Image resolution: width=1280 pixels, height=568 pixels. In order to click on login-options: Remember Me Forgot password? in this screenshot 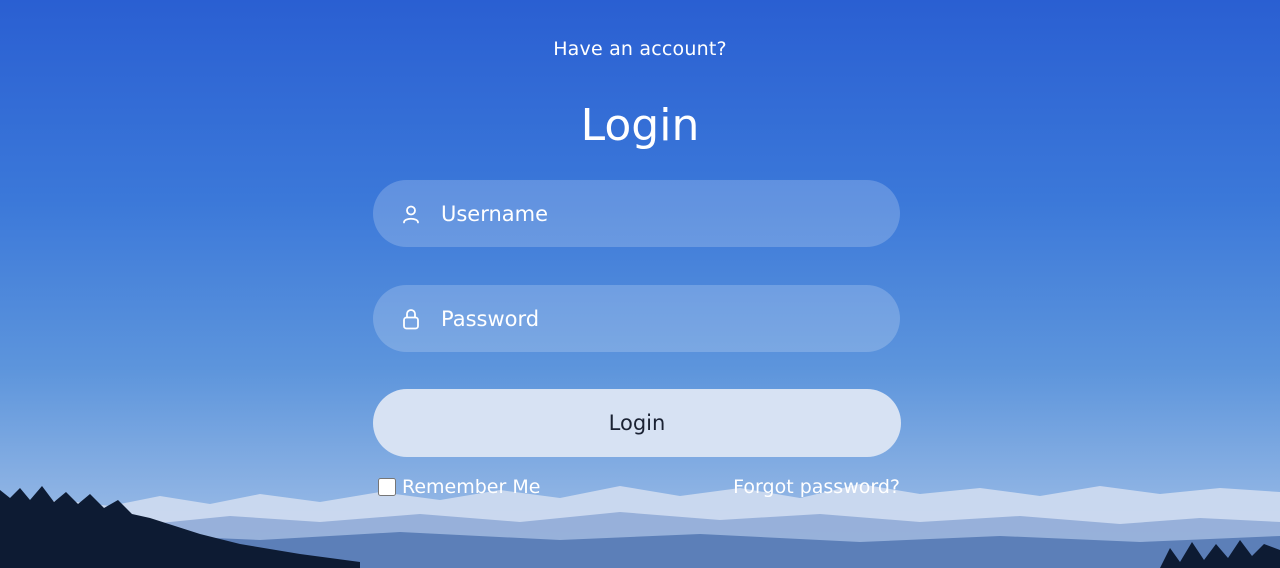, I will do `click(639, 487)`.